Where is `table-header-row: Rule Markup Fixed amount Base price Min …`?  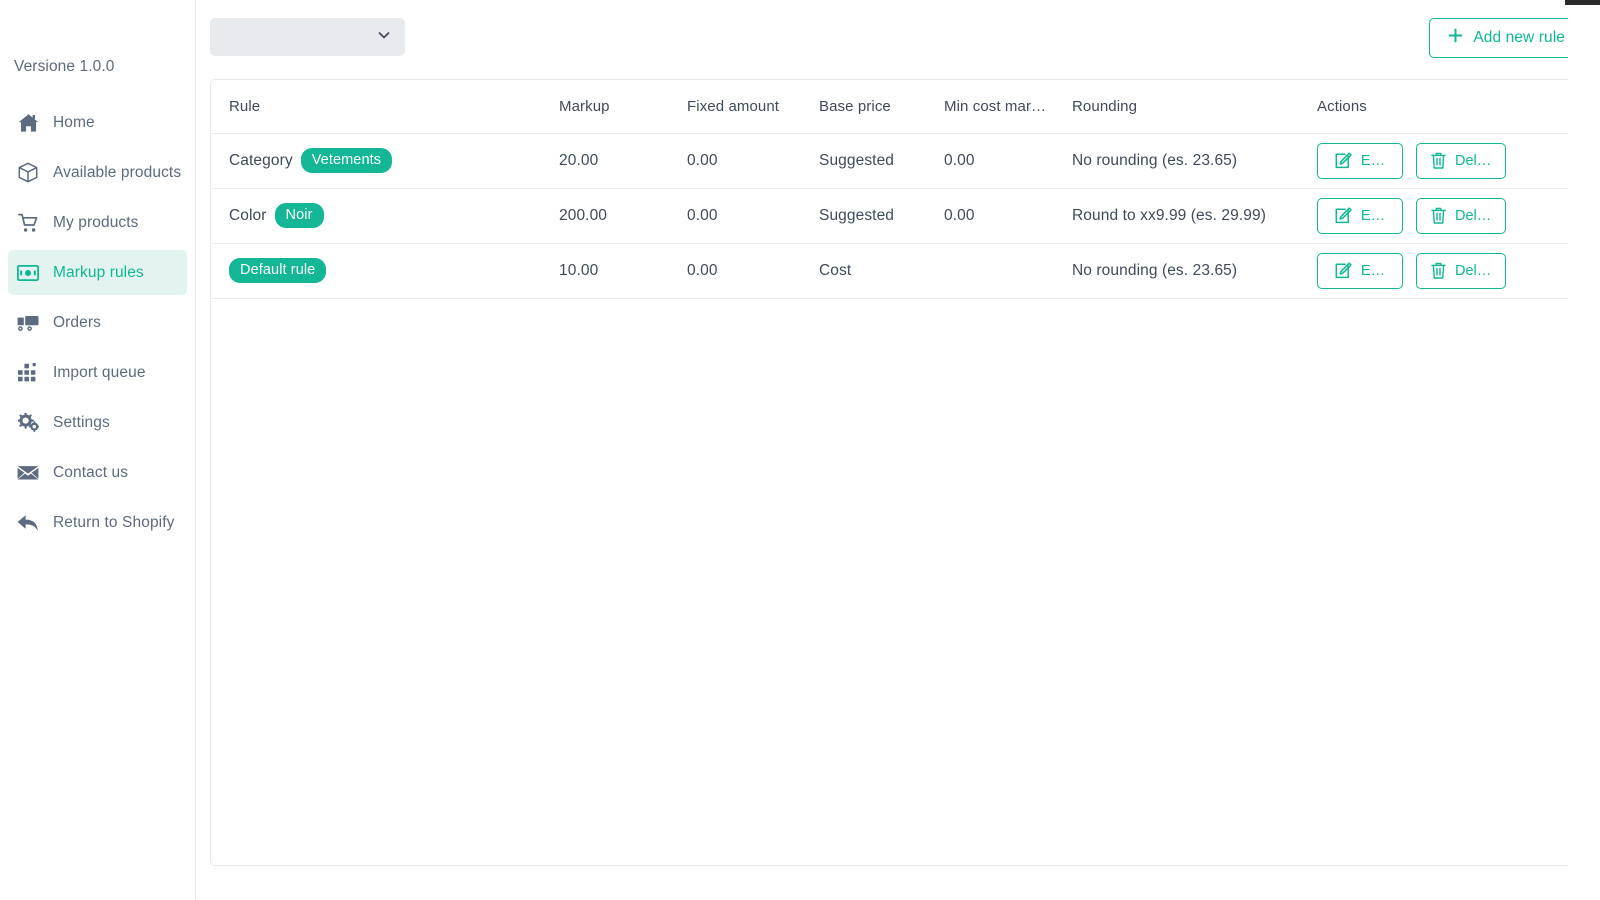 table-header-row: Rule Markup Fixed amount Base price Min … is located at coordinates (897, 107).